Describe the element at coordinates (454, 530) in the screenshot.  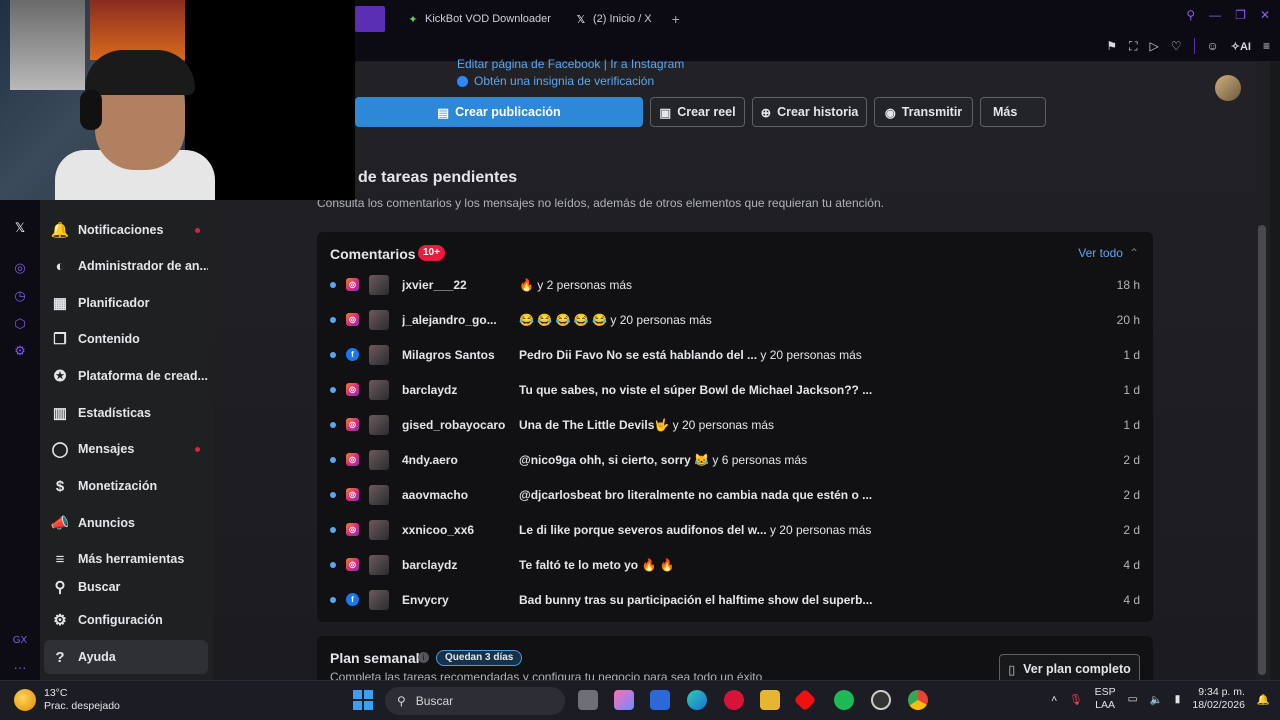
I see `comment-author: xxnicoo_xx6` at that location.